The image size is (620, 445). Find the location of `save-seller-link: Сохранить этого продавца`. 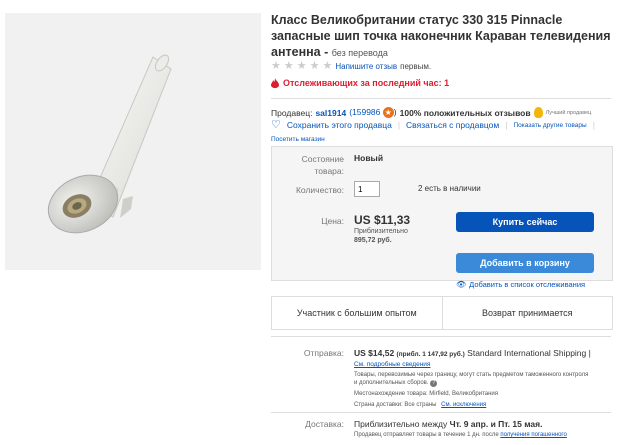

save-seller-link: Сохранить этого продавца is located at coordinates (339, 125).